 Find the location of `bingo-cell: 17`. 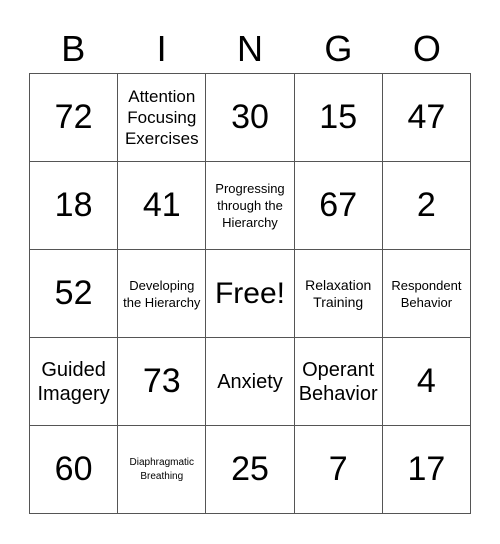

bingo-cell: 17 is located at coordinates (426, 470).